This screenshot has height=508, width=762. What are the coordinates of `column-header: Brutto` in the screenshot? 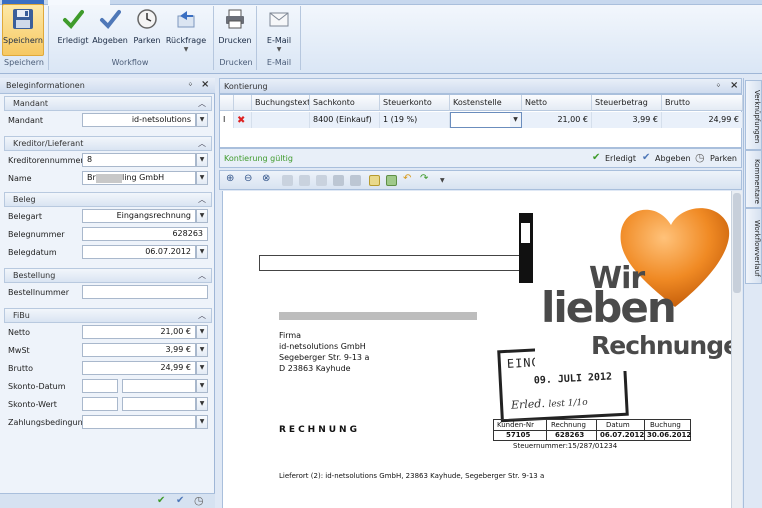 It's located at (702, 103).